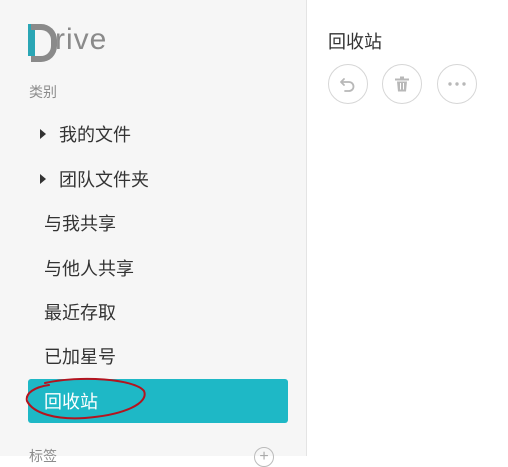 The image size is (508, 467). Describe the element at coordinates (80, 313) in the screenshot. I see `sidebar-item-label: 最近存取` at that location.